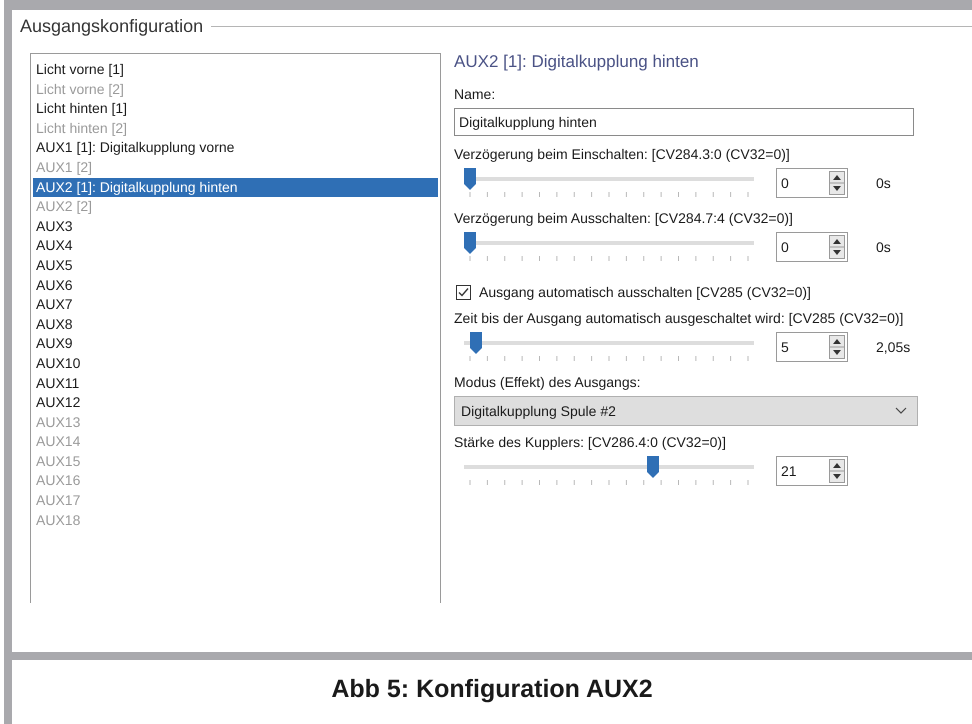 The height and width of the screenshot is (724, 972). I want to click on list-item: AUX5, so click(235, 266).